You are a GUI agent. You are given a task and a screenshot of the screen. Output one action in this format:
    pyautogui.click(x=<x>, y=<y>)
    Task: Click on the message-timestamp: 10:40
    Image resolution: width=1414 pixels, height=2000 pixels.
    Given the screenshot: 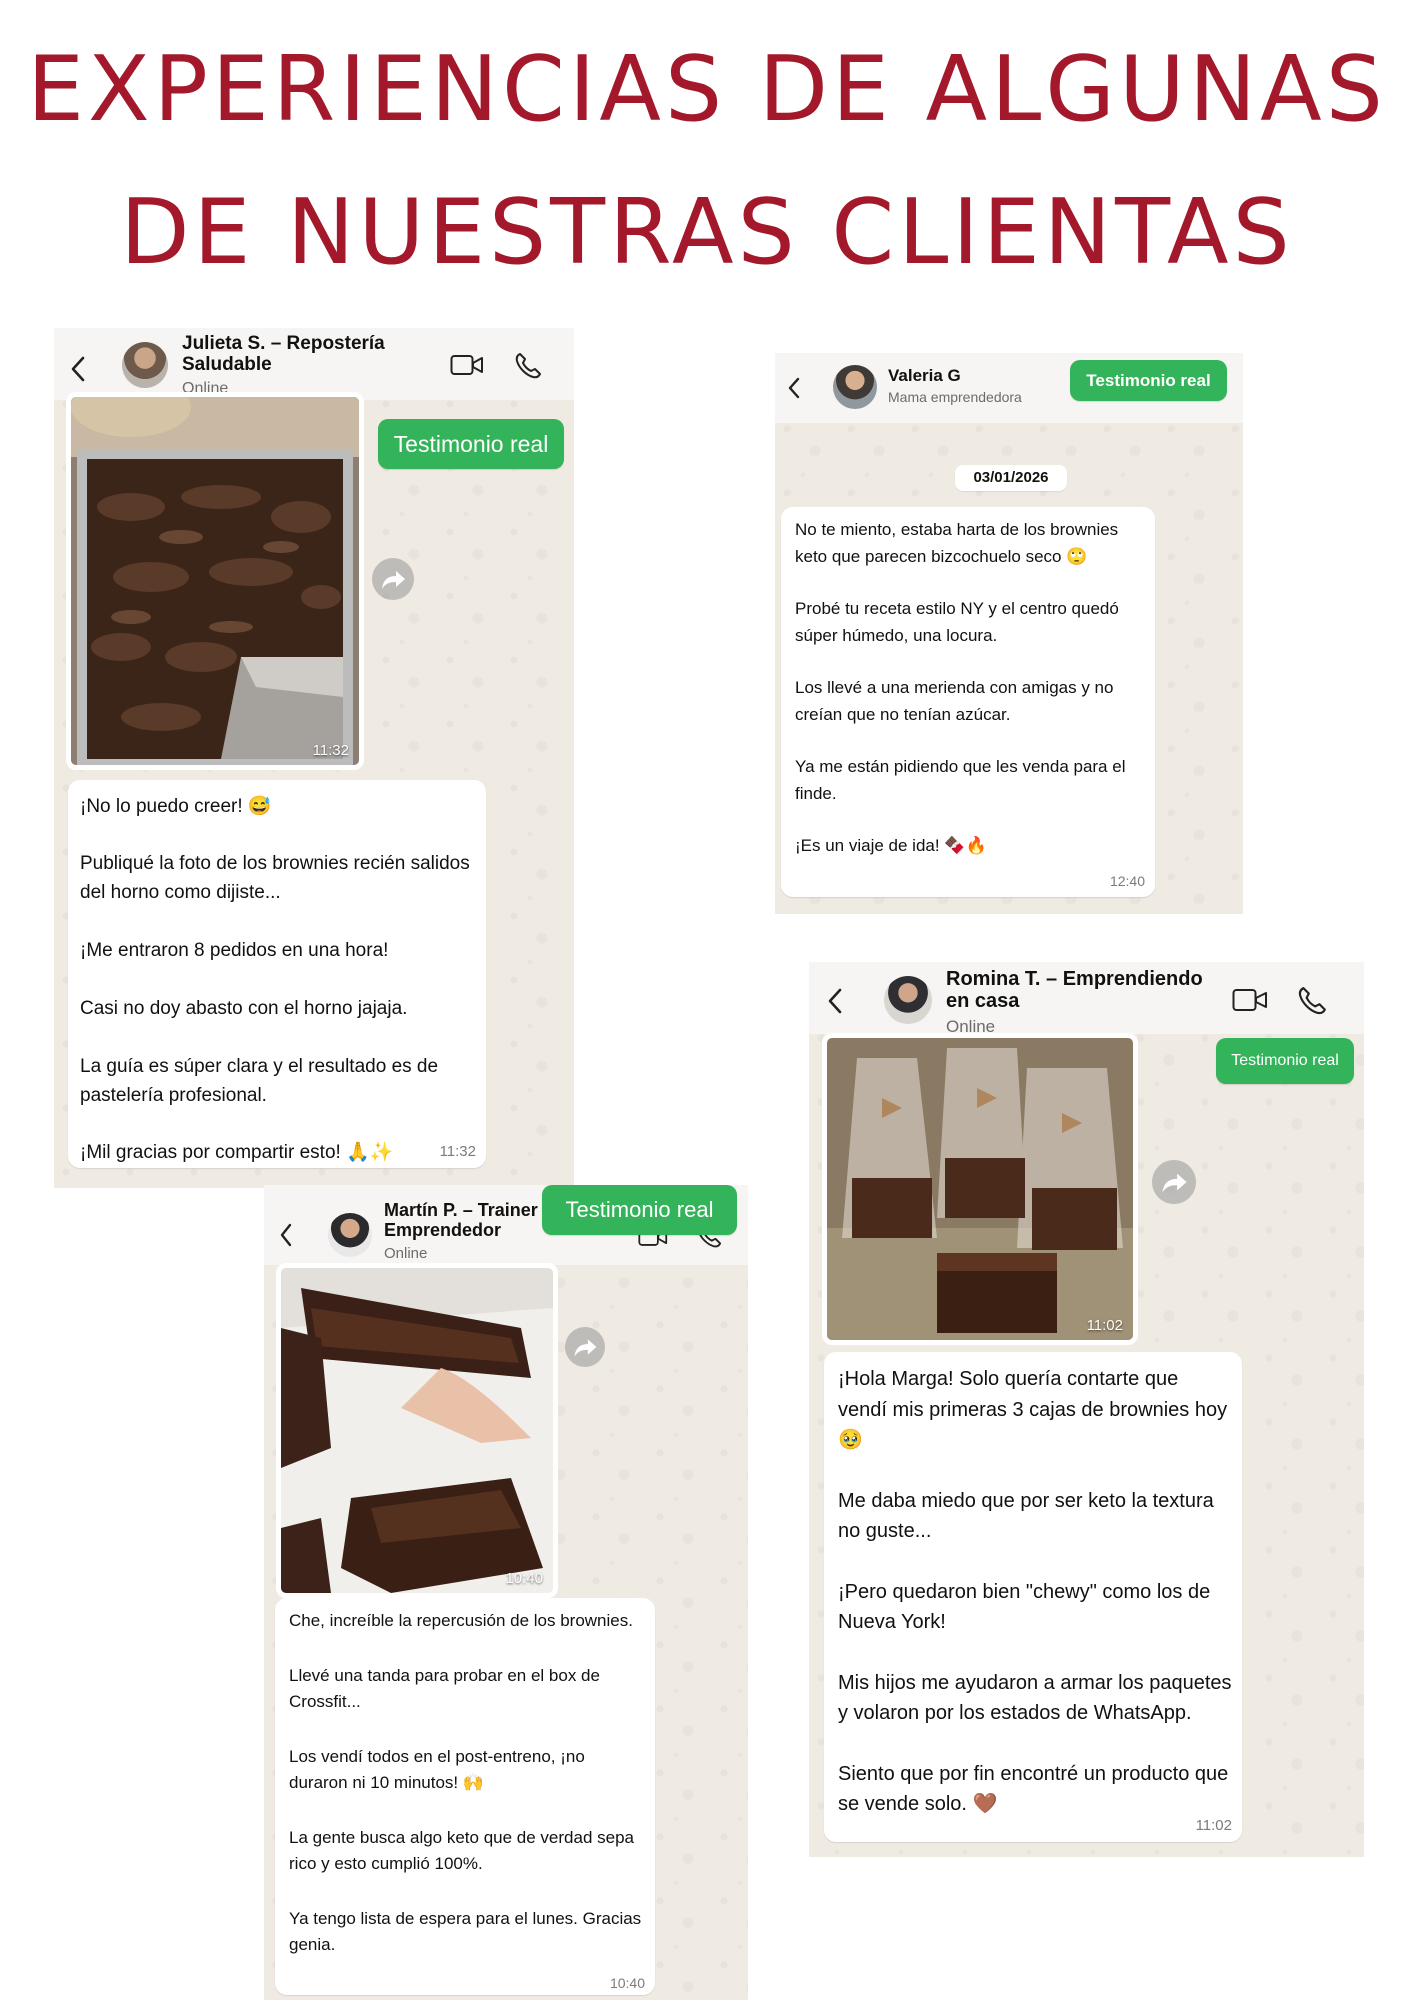 What is the action you would take?
    pyautogui.click(x=627, y=1983)
    